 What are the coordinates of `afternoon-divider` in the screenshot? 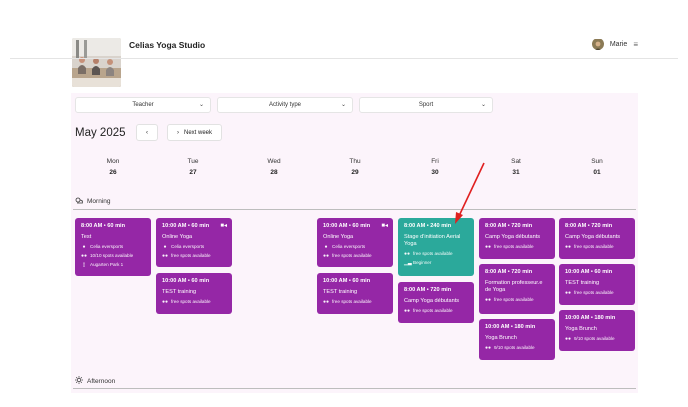 It's located at (354, 388).